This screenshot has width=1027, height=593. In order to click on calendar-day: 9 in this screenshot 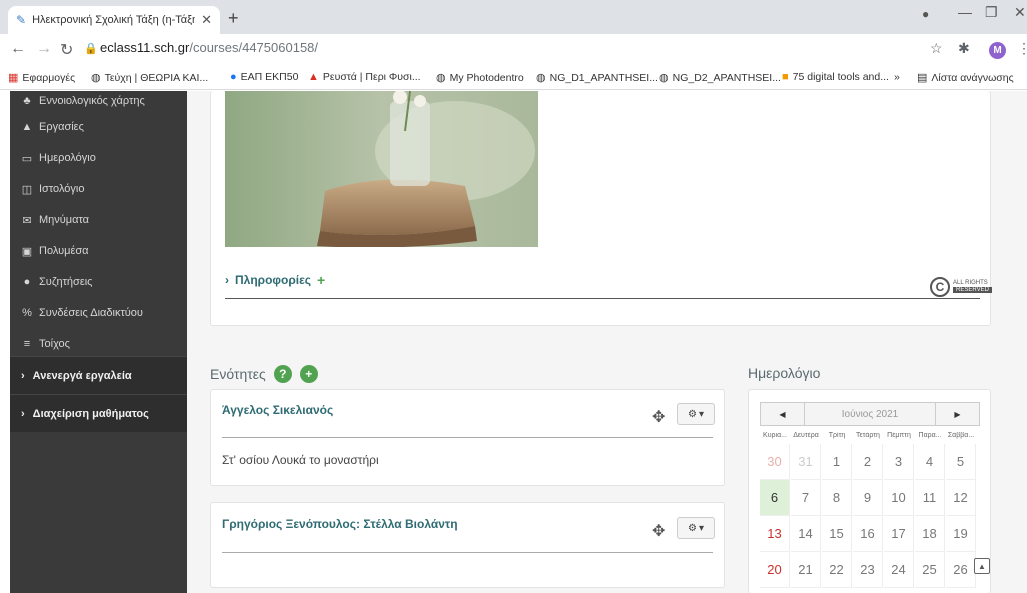, I will do `click(868, 498)`.